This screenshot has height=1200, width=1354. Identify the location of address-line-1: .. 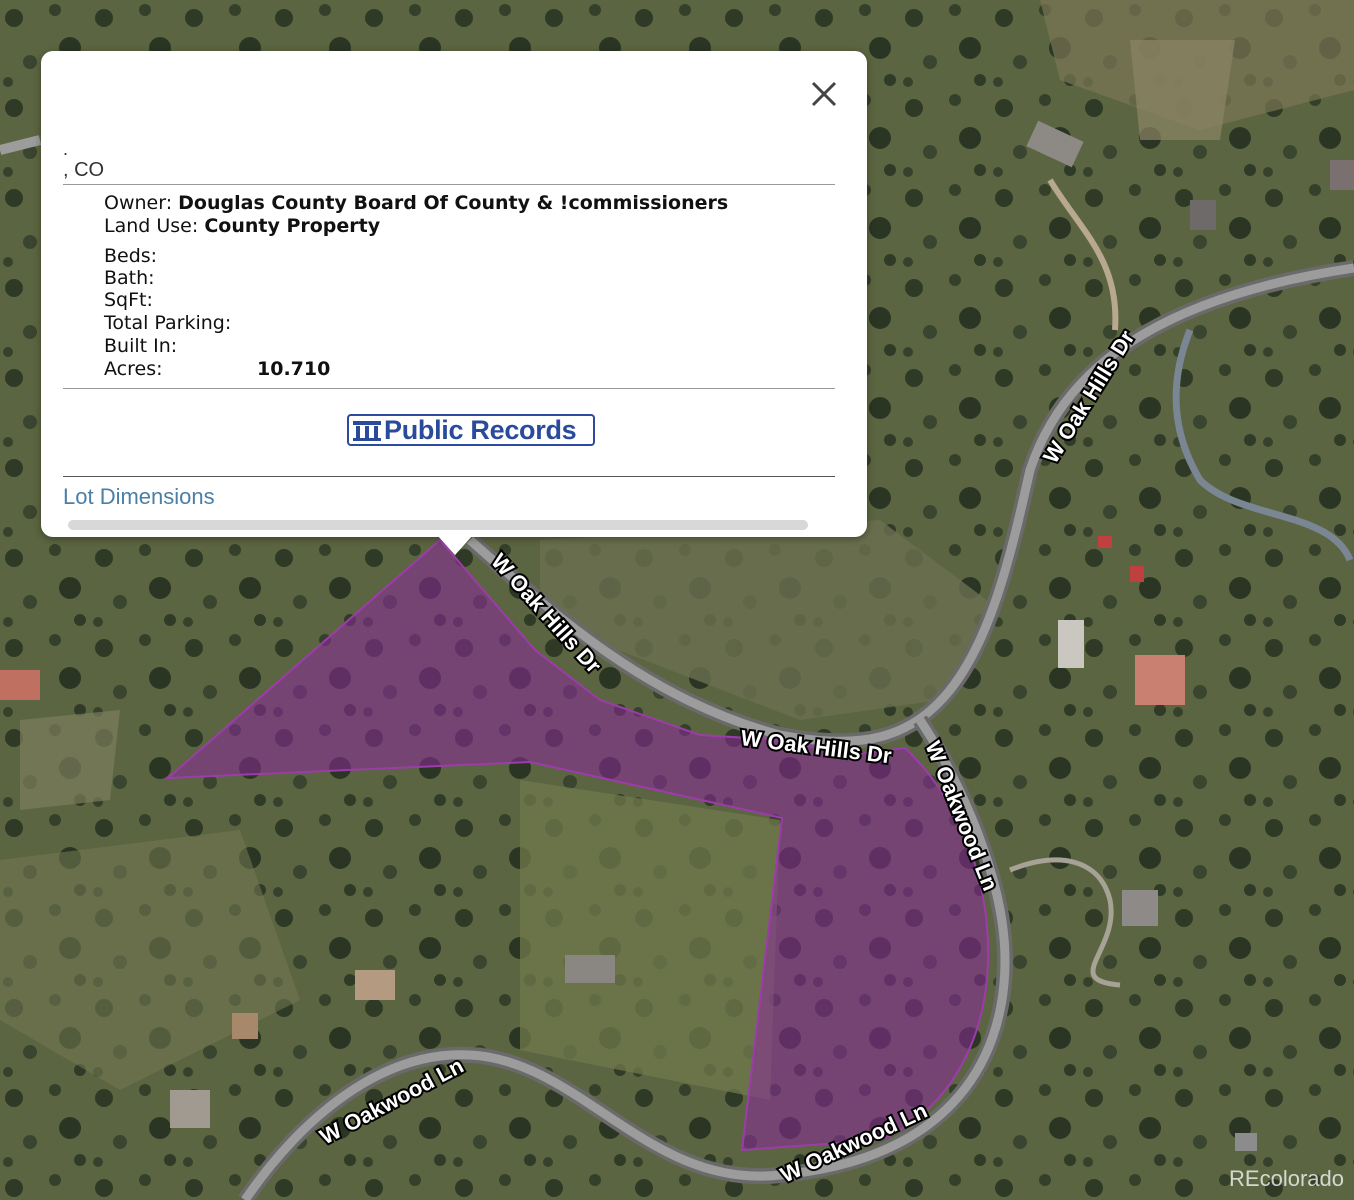
(66, 149).